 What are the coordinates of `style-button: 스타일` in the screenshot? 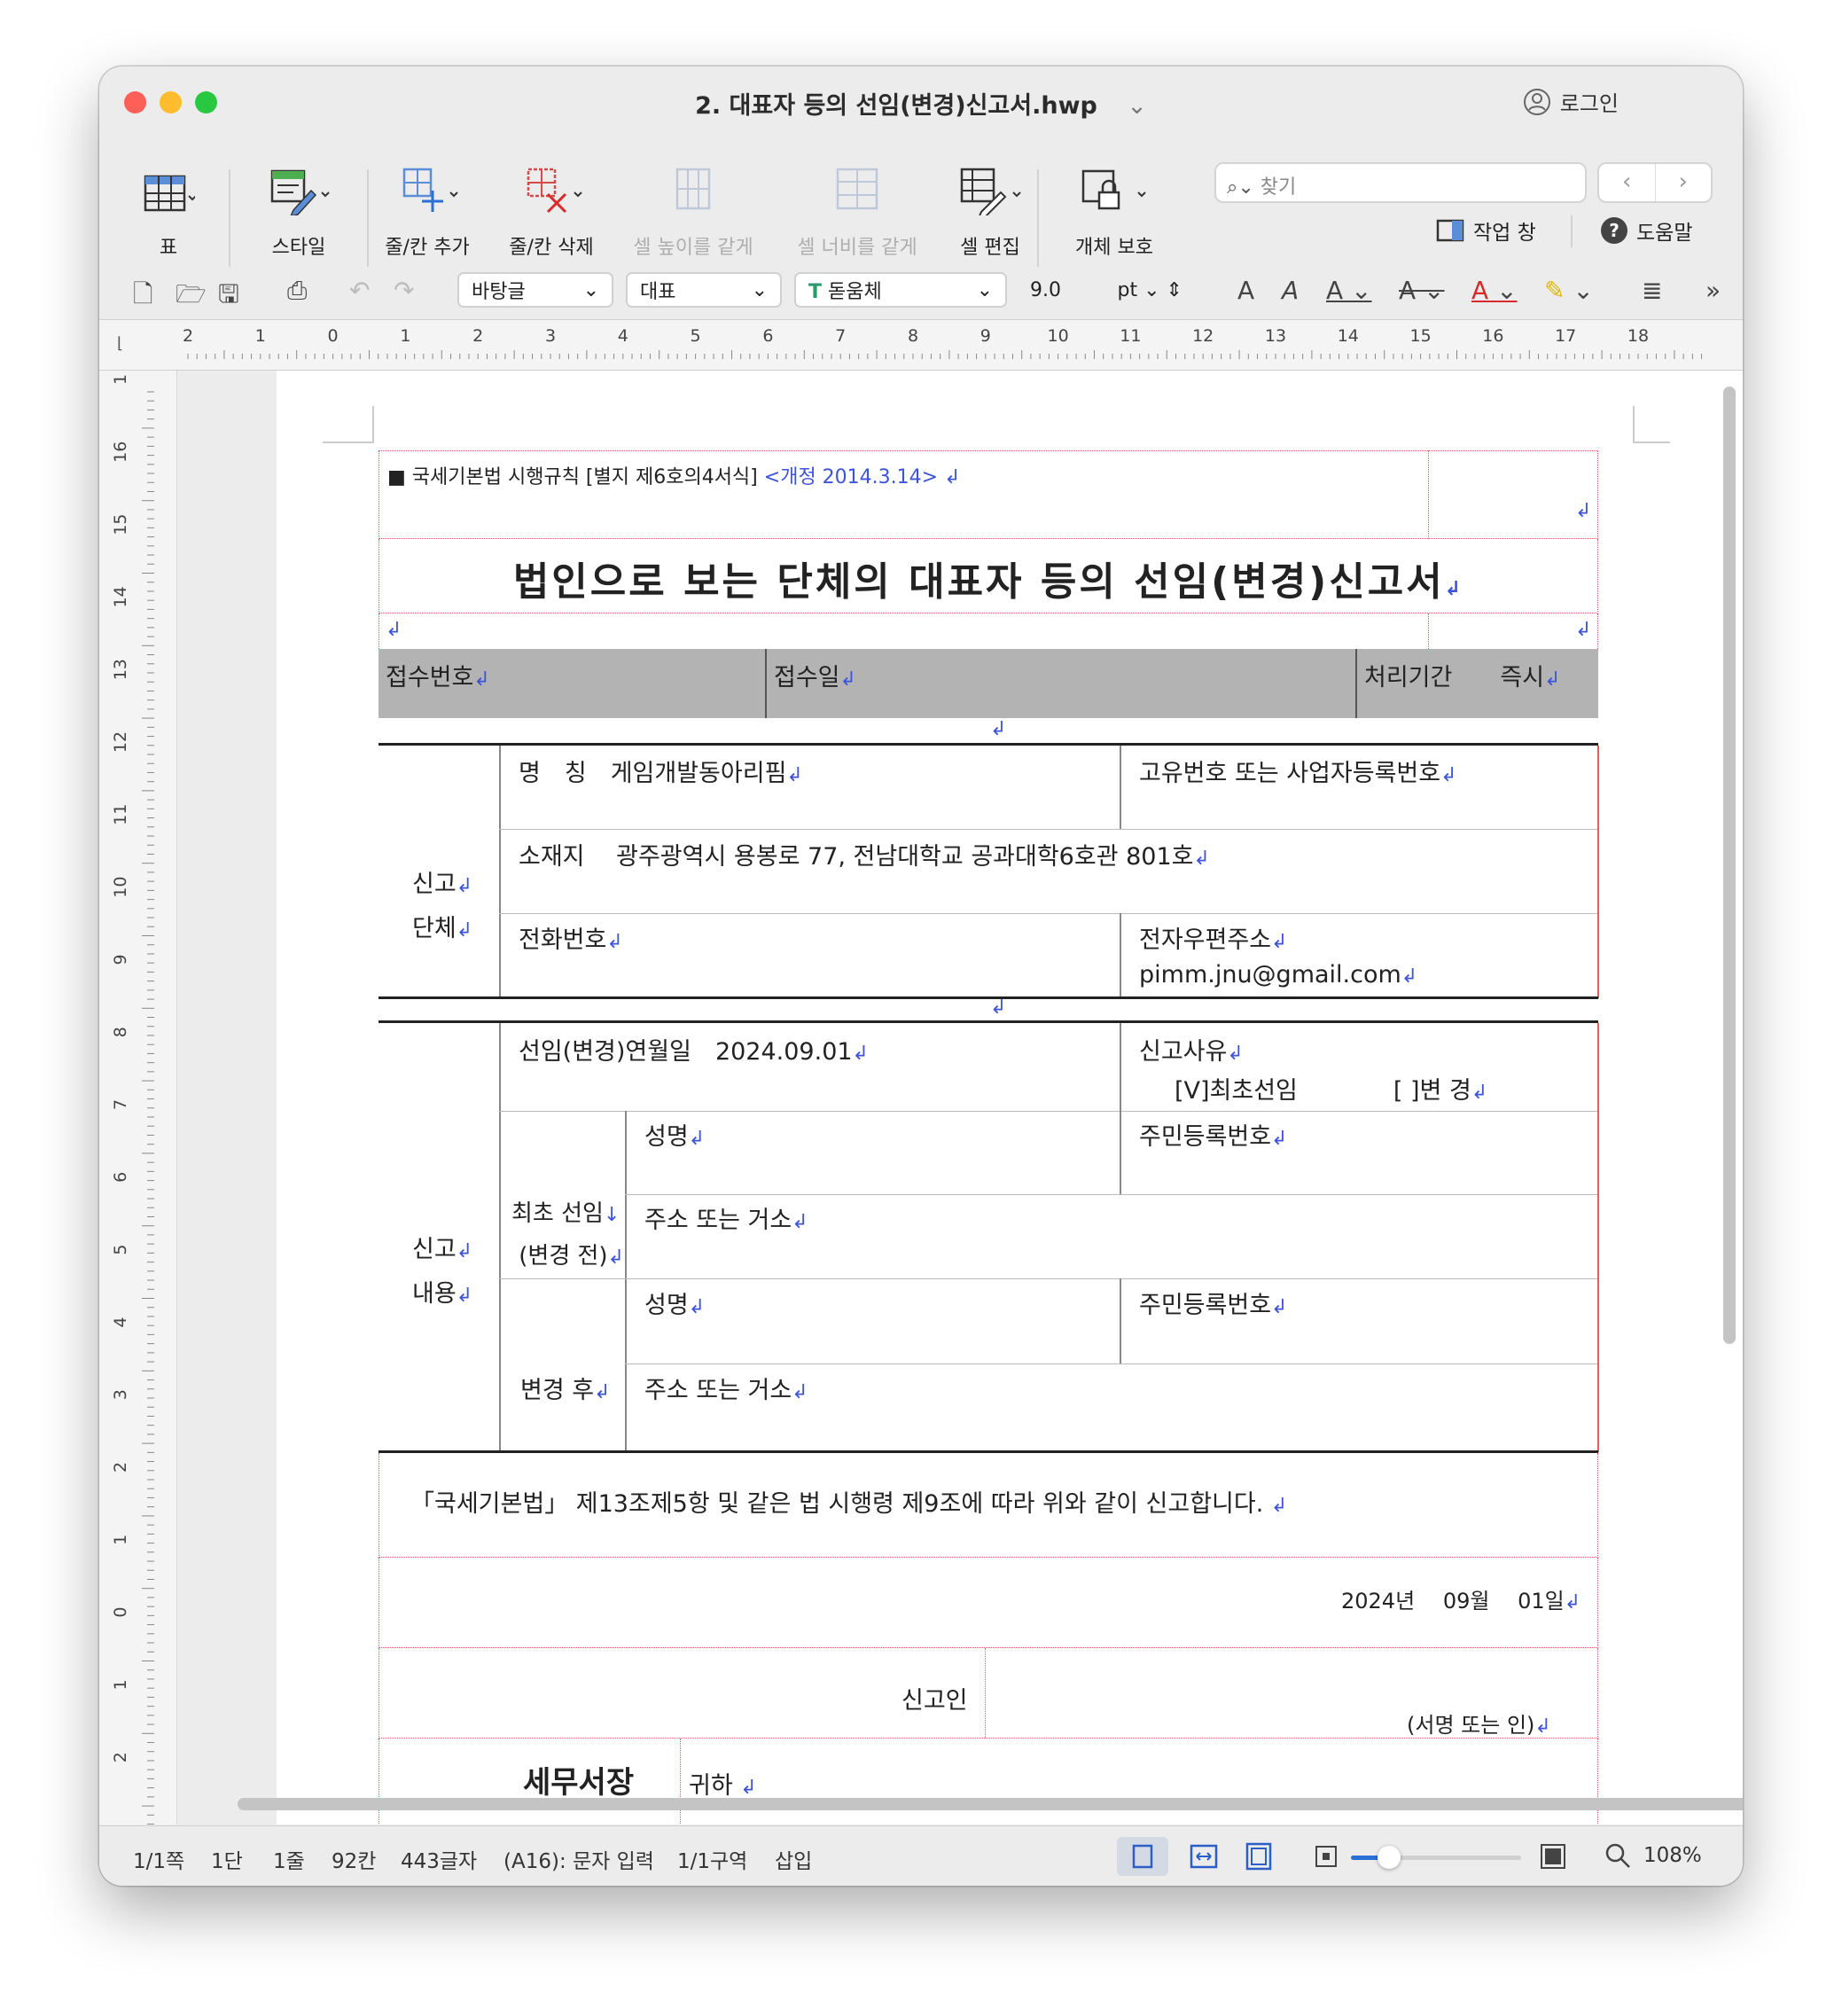 It's located at (298, 202).